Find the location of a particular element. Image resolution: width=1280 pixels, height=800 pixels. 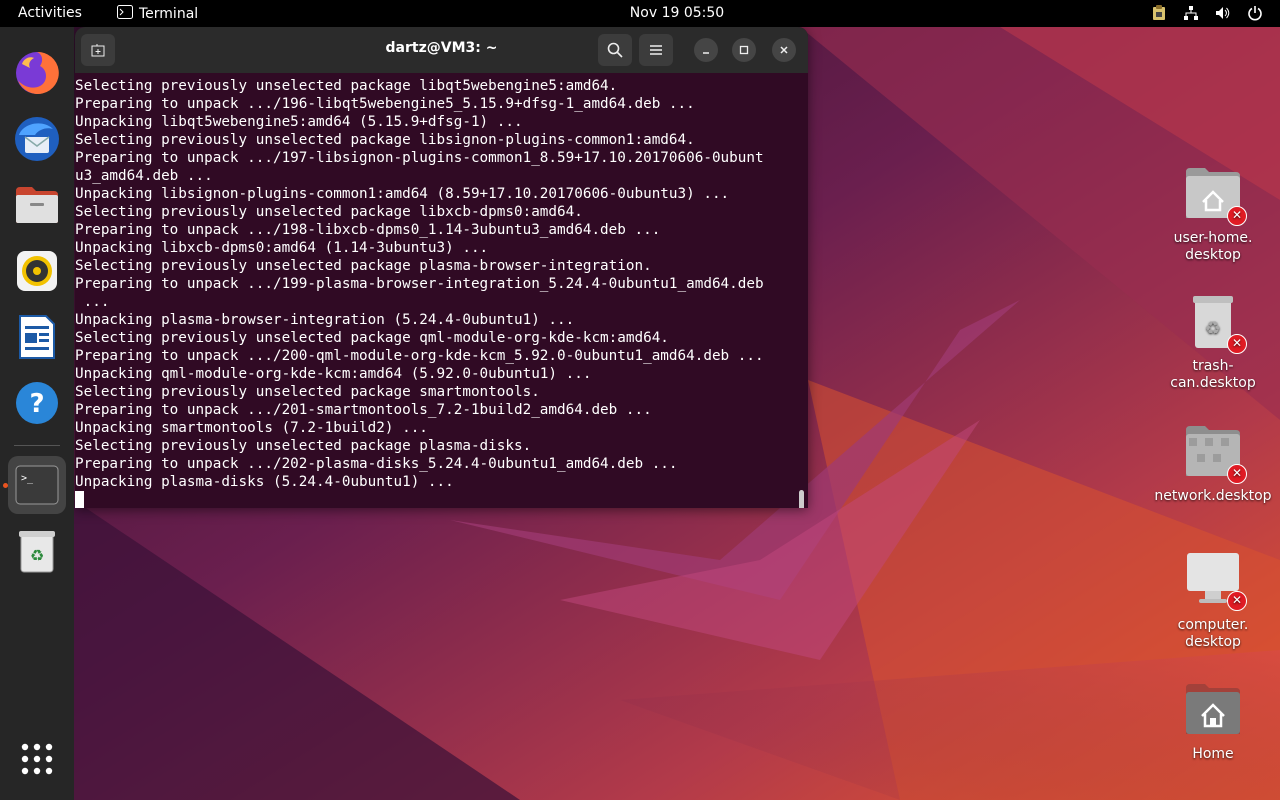

desktop-icon-label: Home is located at coordinates (1213, 754).